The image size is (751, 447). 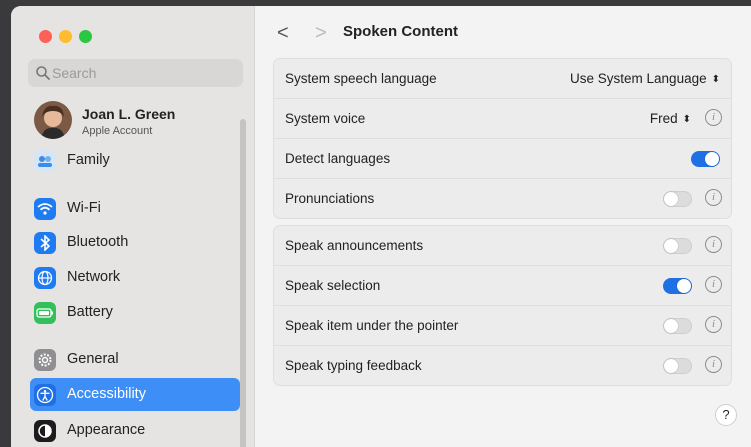 I want to click on sidebar-scrollbar, so click(x=243, y=283).